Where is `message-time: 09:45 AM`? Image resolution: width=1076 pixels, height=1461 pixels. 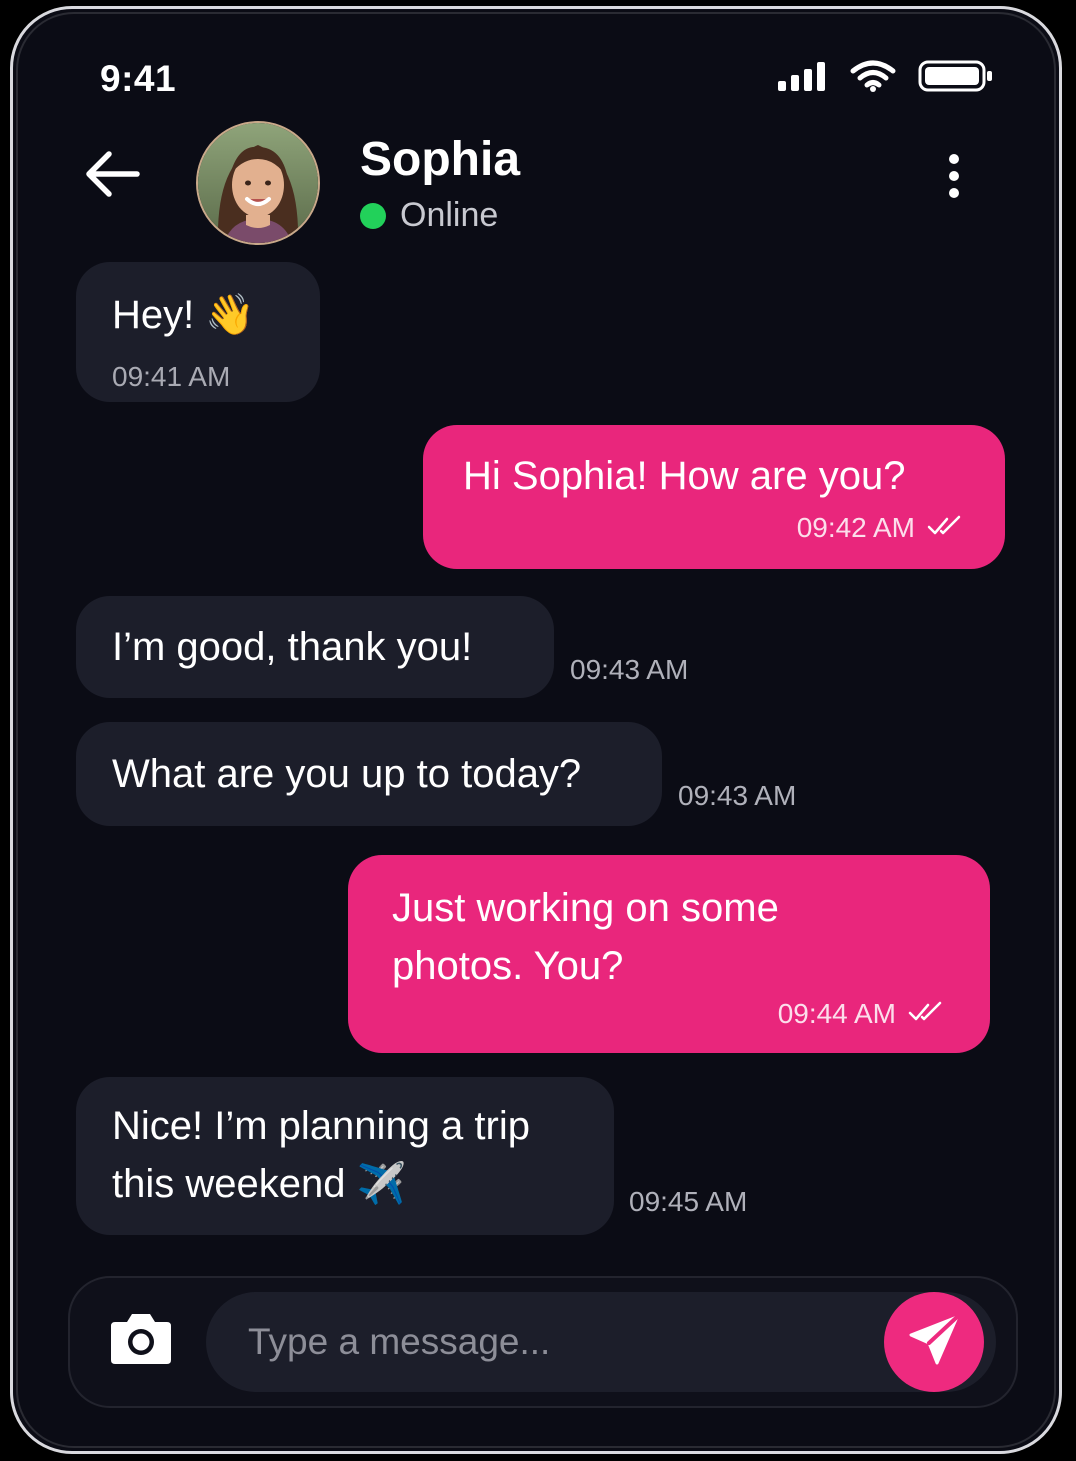
message-time: 09:45 AM is located at coordinates (688, 1201).